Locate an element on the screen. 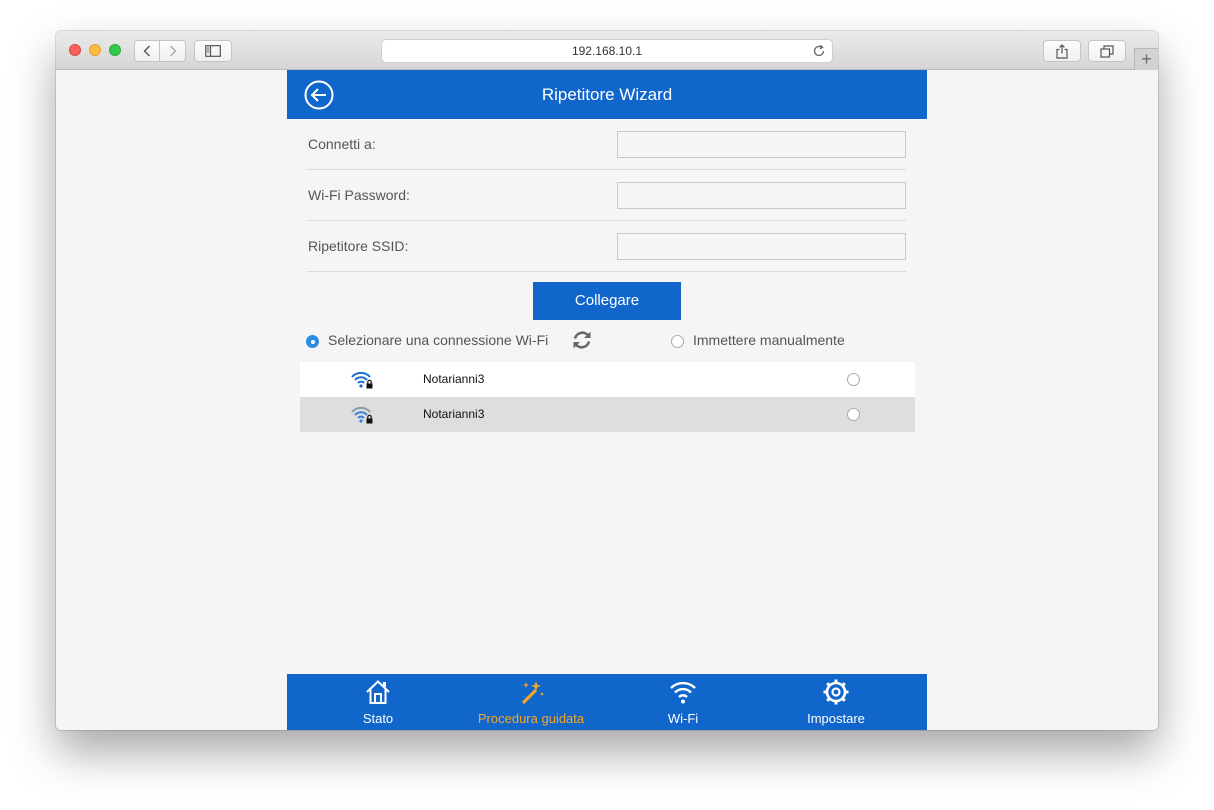  reload-icon is located at coordinates (819, 51).